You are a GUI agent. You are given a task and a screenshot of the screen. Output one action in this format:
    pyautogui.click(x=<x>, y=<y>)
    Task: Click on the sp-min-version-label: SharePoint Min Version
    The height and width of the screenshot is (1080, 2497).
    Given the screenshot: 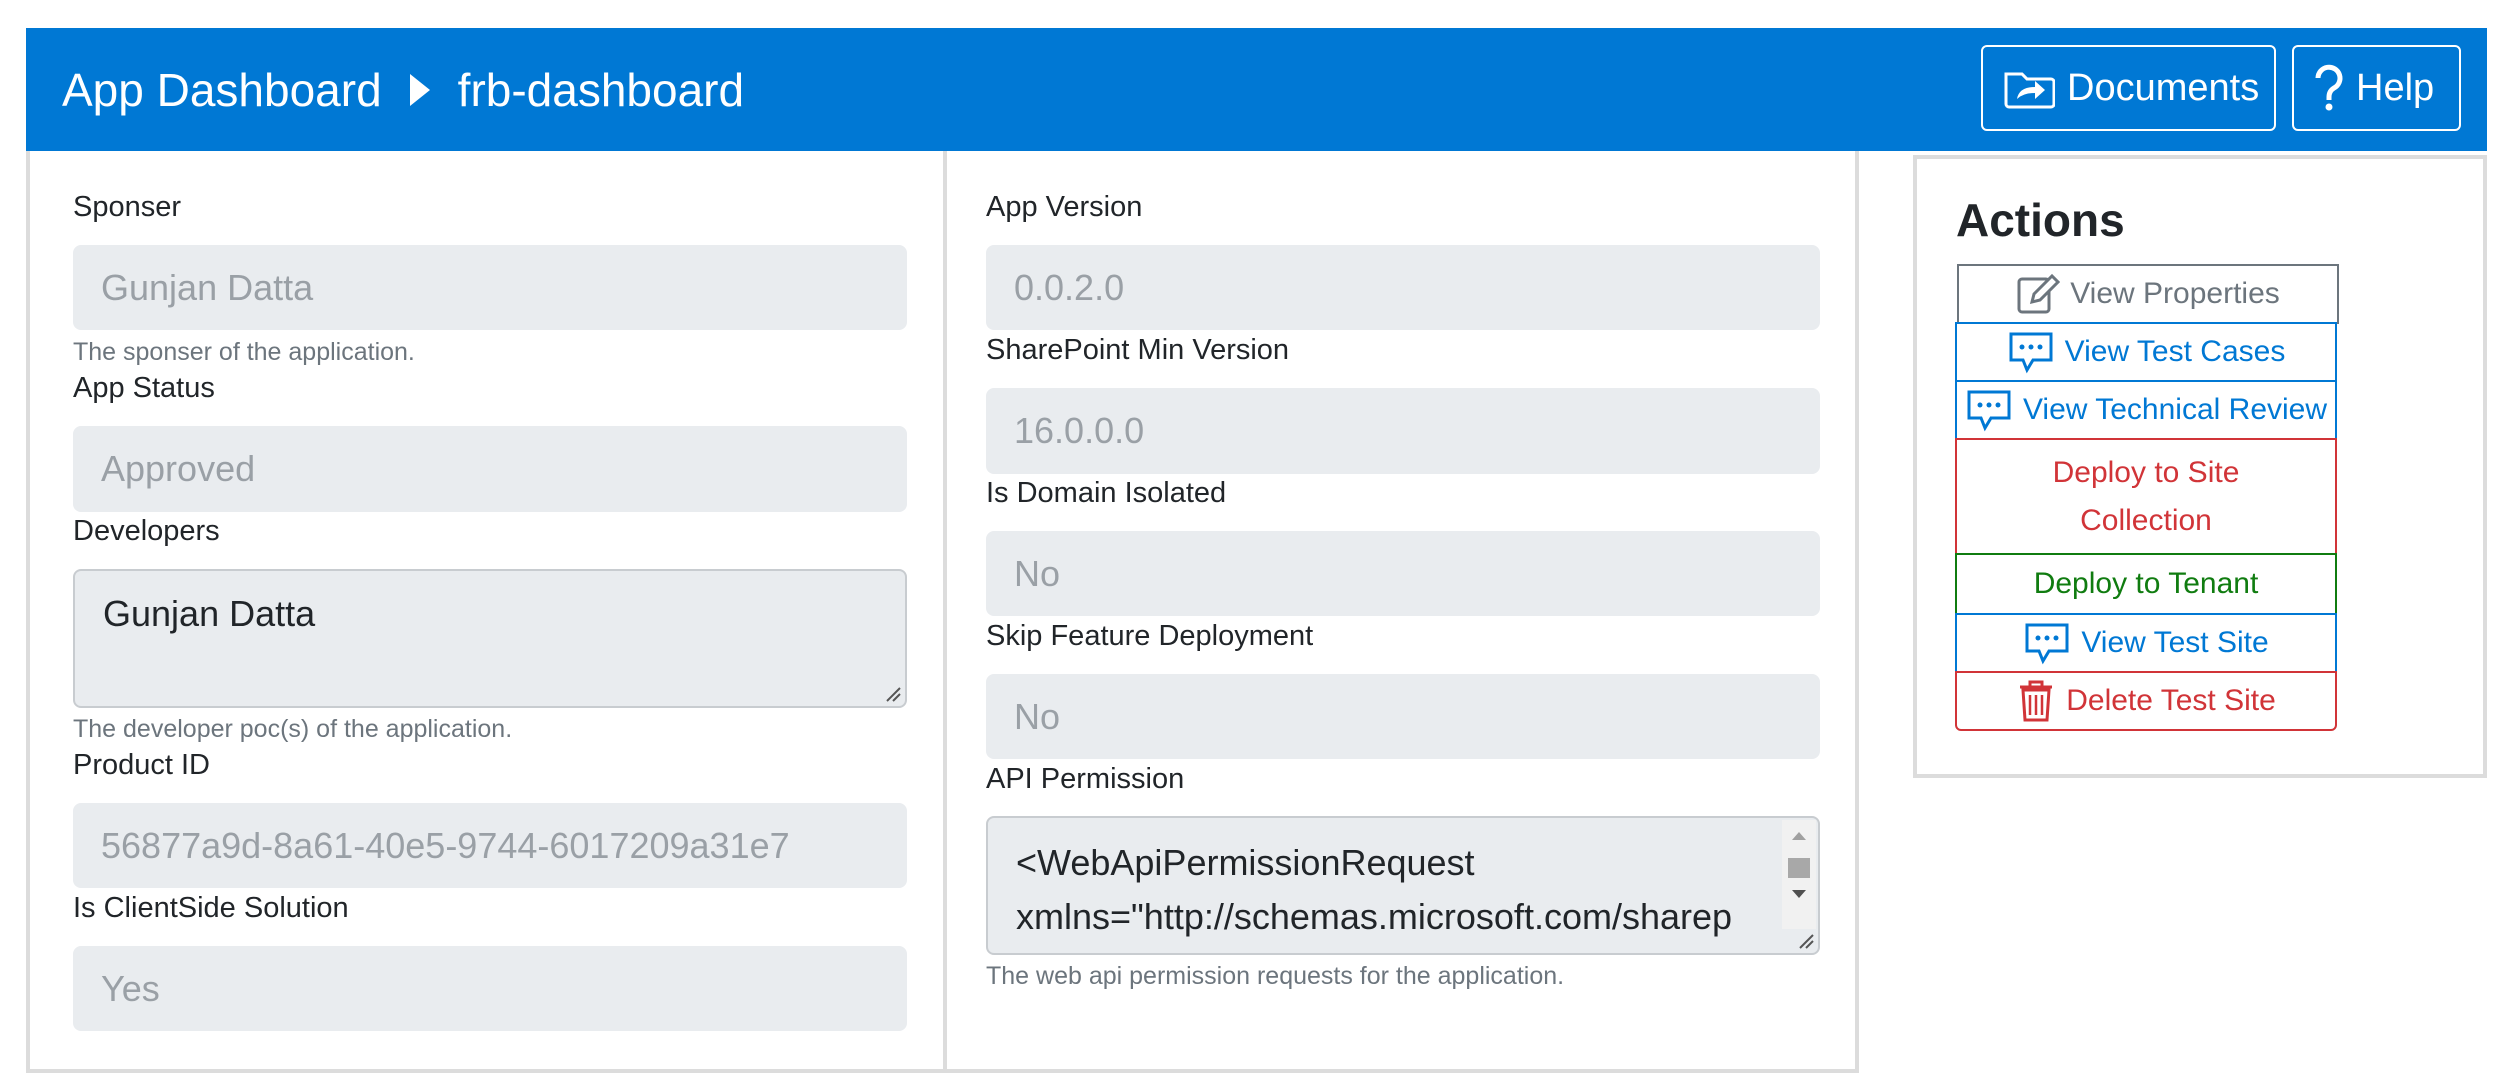 What is the action you would take?
    pyautogui.click(x=1138, y=350)
    